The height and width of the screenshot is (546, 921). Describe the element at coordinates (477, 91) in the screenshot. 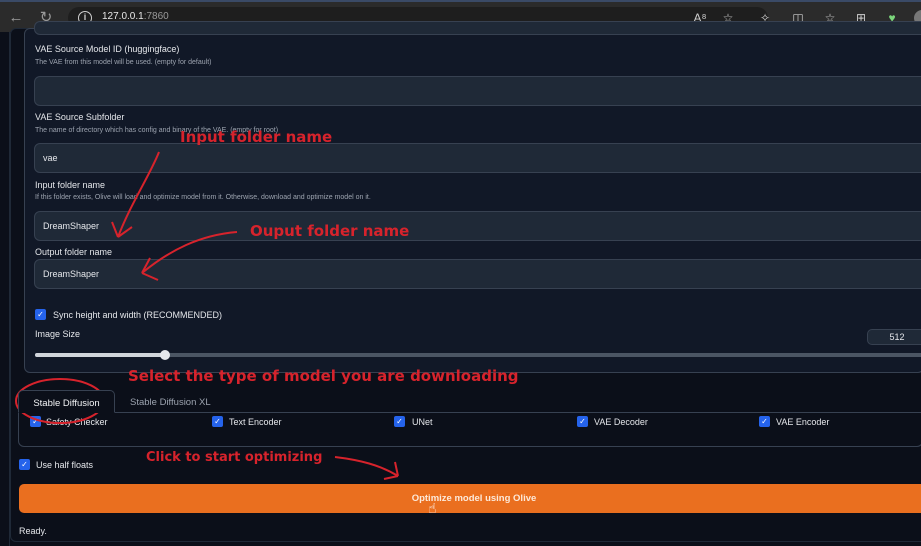

I see `vae-source-model-input` at that location.